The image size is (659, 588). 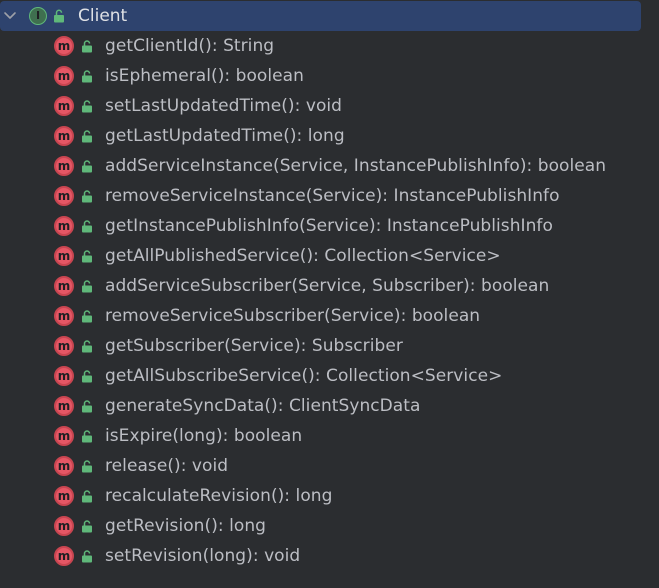 I want to click on tree-node-method: m getRevision(): long, so click(x=329, y=526).